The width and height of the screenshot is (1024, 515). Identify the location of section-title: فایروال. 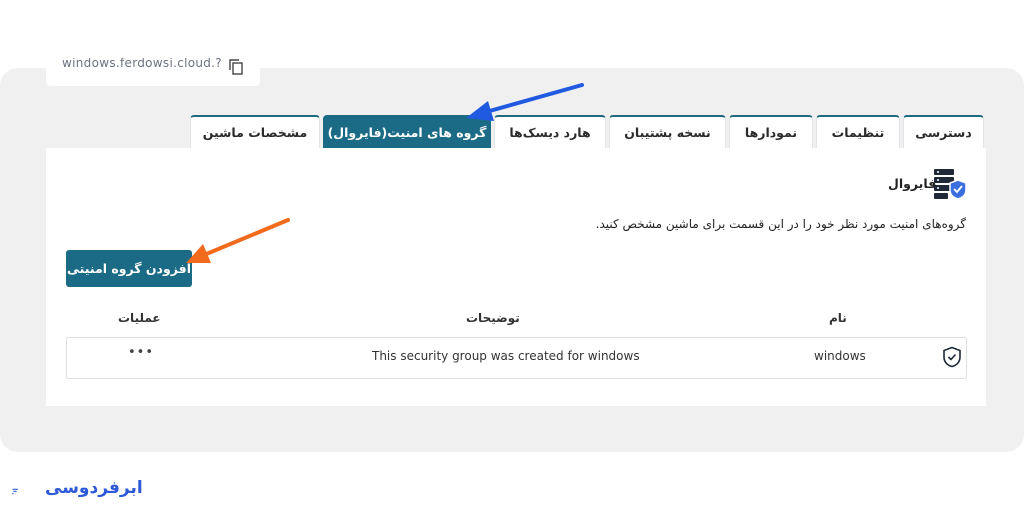
(912, 183).